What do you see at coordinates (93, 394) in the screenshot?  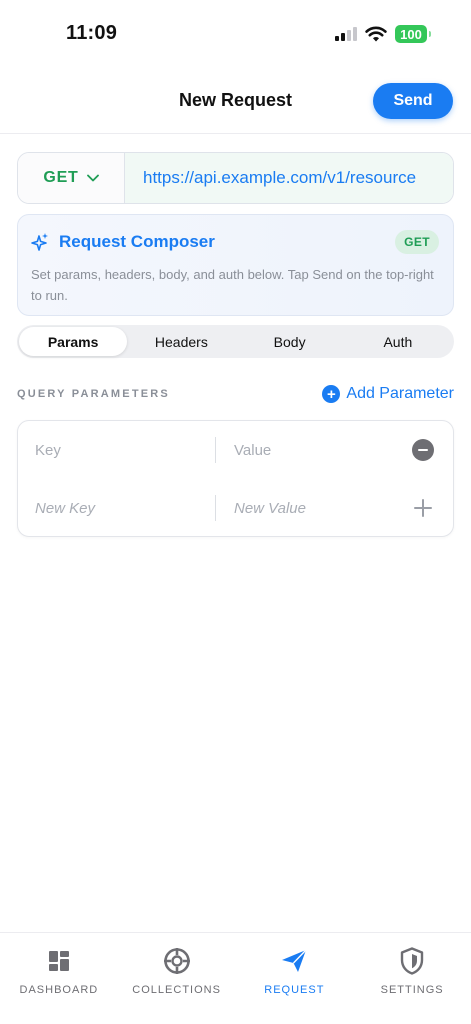 I see `section-title: QUERY PARAMETERS` at bounding box center [93, 394].